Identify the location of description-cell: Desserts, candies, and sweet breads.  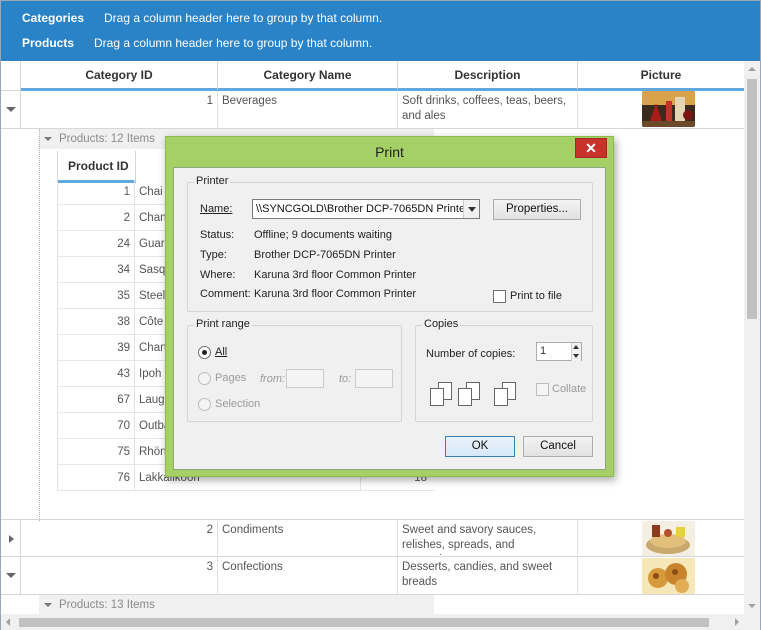
(488, 575).